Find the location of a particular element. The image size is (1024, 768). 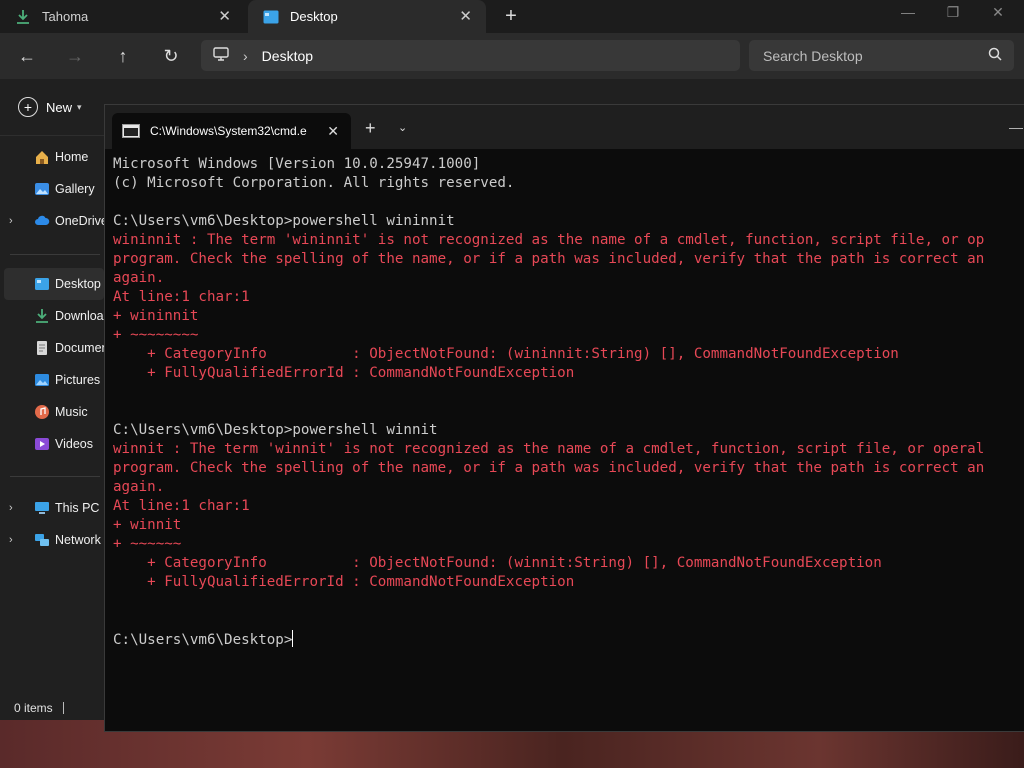

terminal-line: + ~~~~~~ is located at coordinates (147, 544).